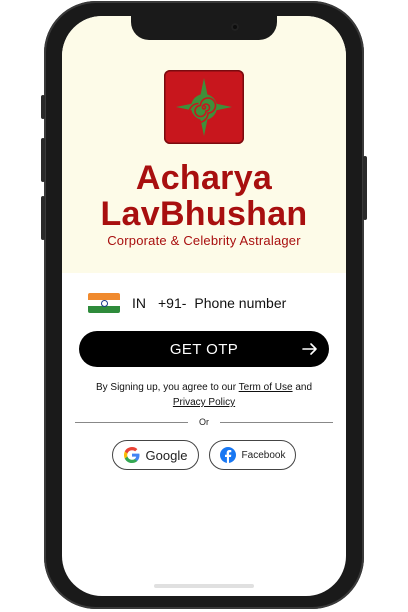 This screenshot has width=408, height=612. I want to click on brand-name-line2: LavBhushan, so click(204, 214).